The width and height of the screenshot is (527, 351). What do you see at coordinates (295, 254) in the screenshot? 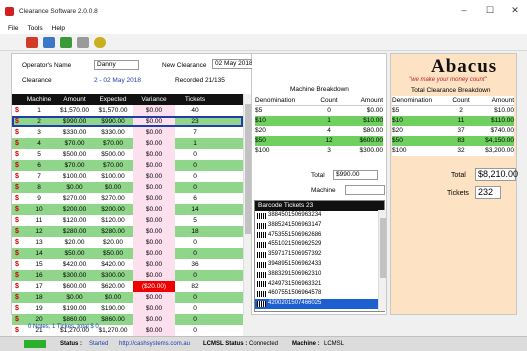
I see `barcode-number: 3597171506957392` at bounding box center [295, 254].